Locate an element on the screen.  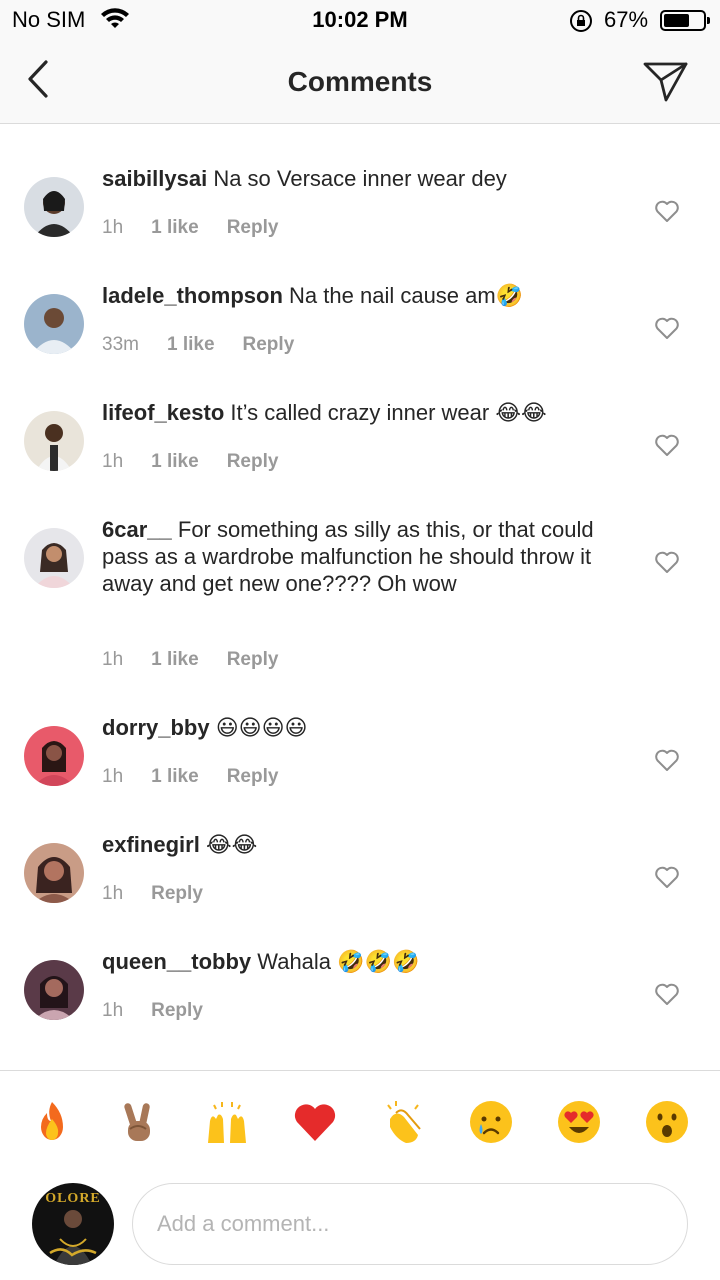
battery-icon is located at coordinates (685, 20).